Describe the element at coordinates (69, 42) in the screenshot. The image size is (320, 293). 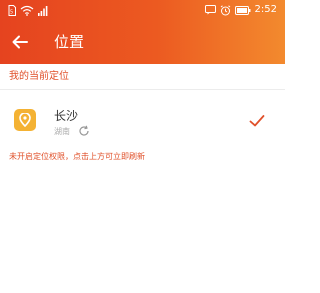
I see `page-title: 位置` at that location.